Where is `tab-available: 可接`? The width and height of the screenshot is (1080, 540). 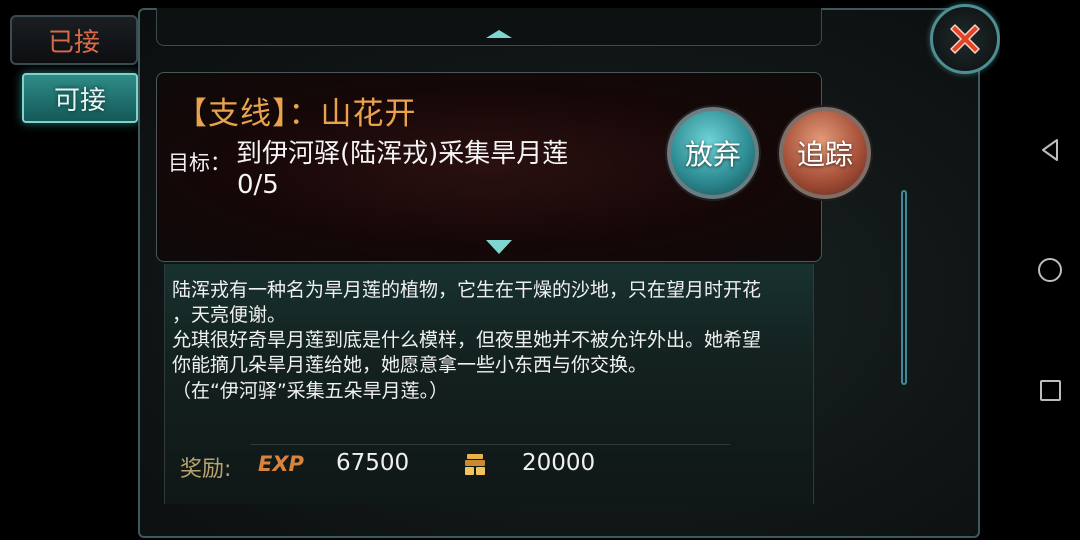
tab-available: 可接 is located at coordinates (80, 98).